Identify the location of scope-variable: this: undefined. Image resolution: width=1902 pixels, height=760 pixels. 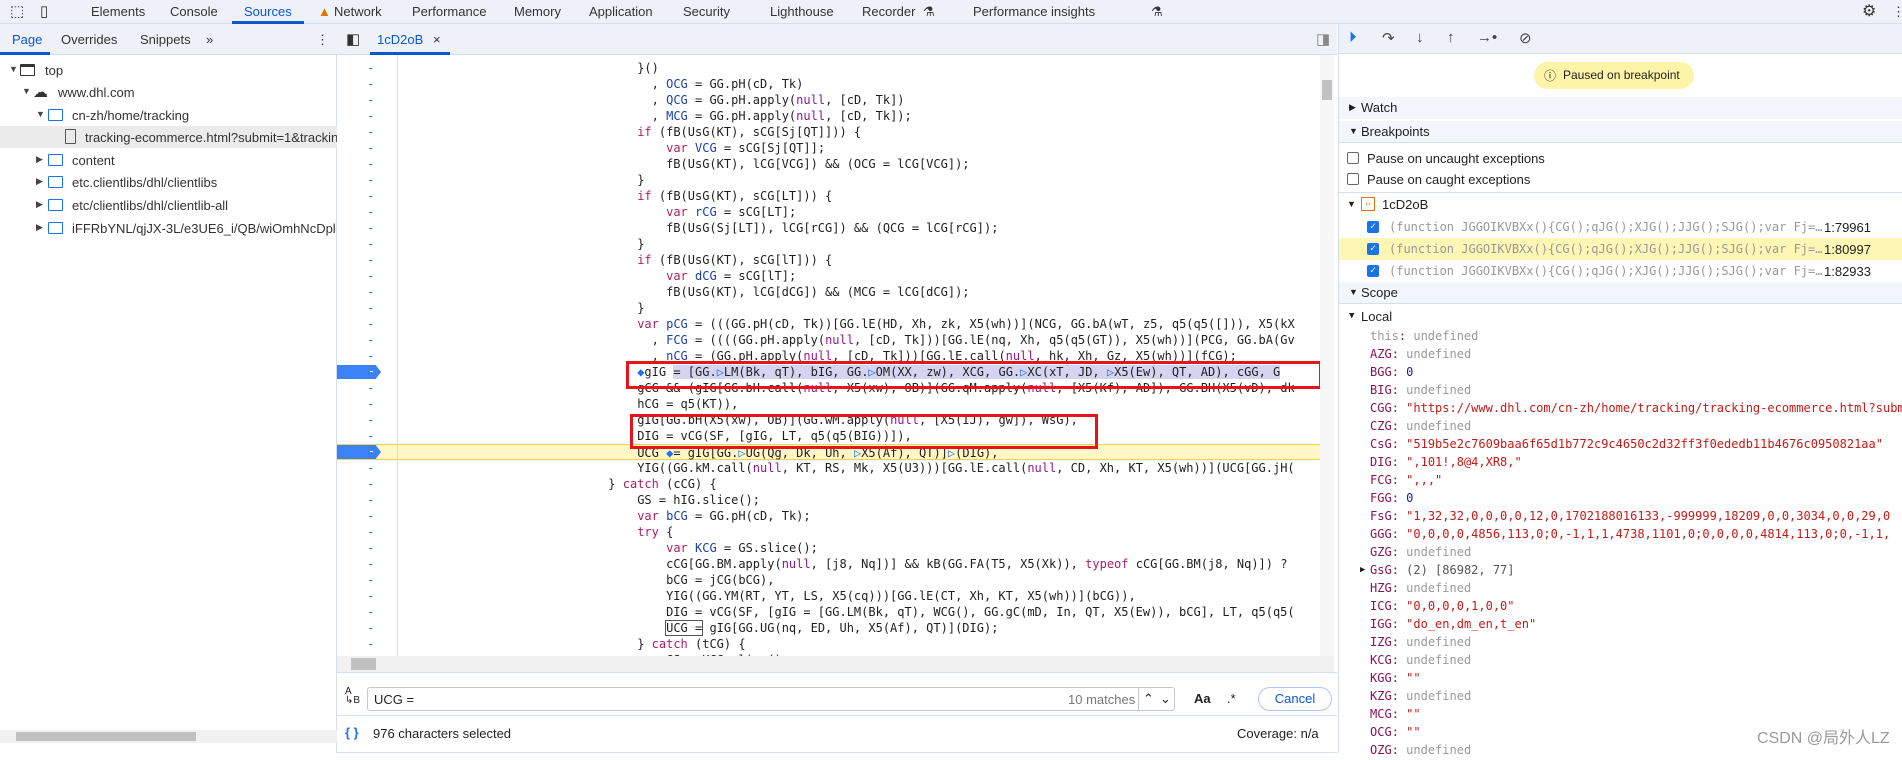
(1620, 337).